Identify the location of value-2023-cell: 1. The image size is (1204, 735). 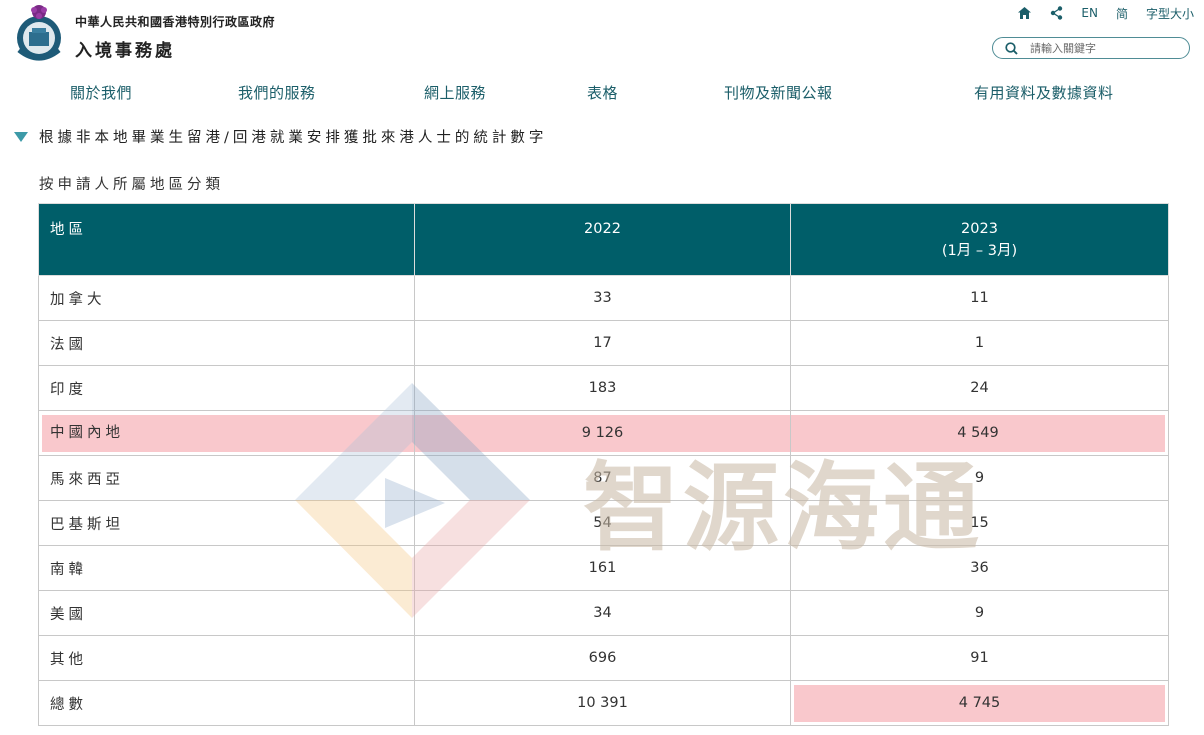
(979, 343).